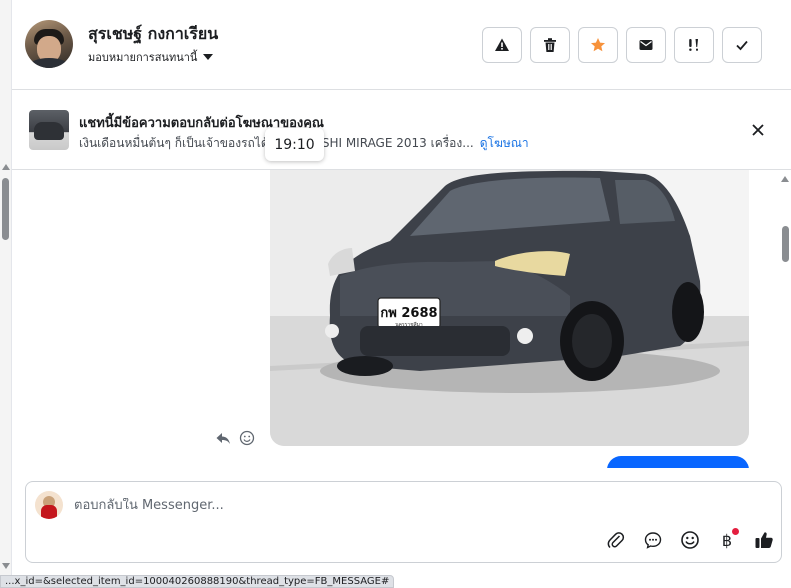 This screenshot has width=791, height=588. I want to click on contact-name: สุรเชษฐ์ กงกาเรียน, so click(153, 34).